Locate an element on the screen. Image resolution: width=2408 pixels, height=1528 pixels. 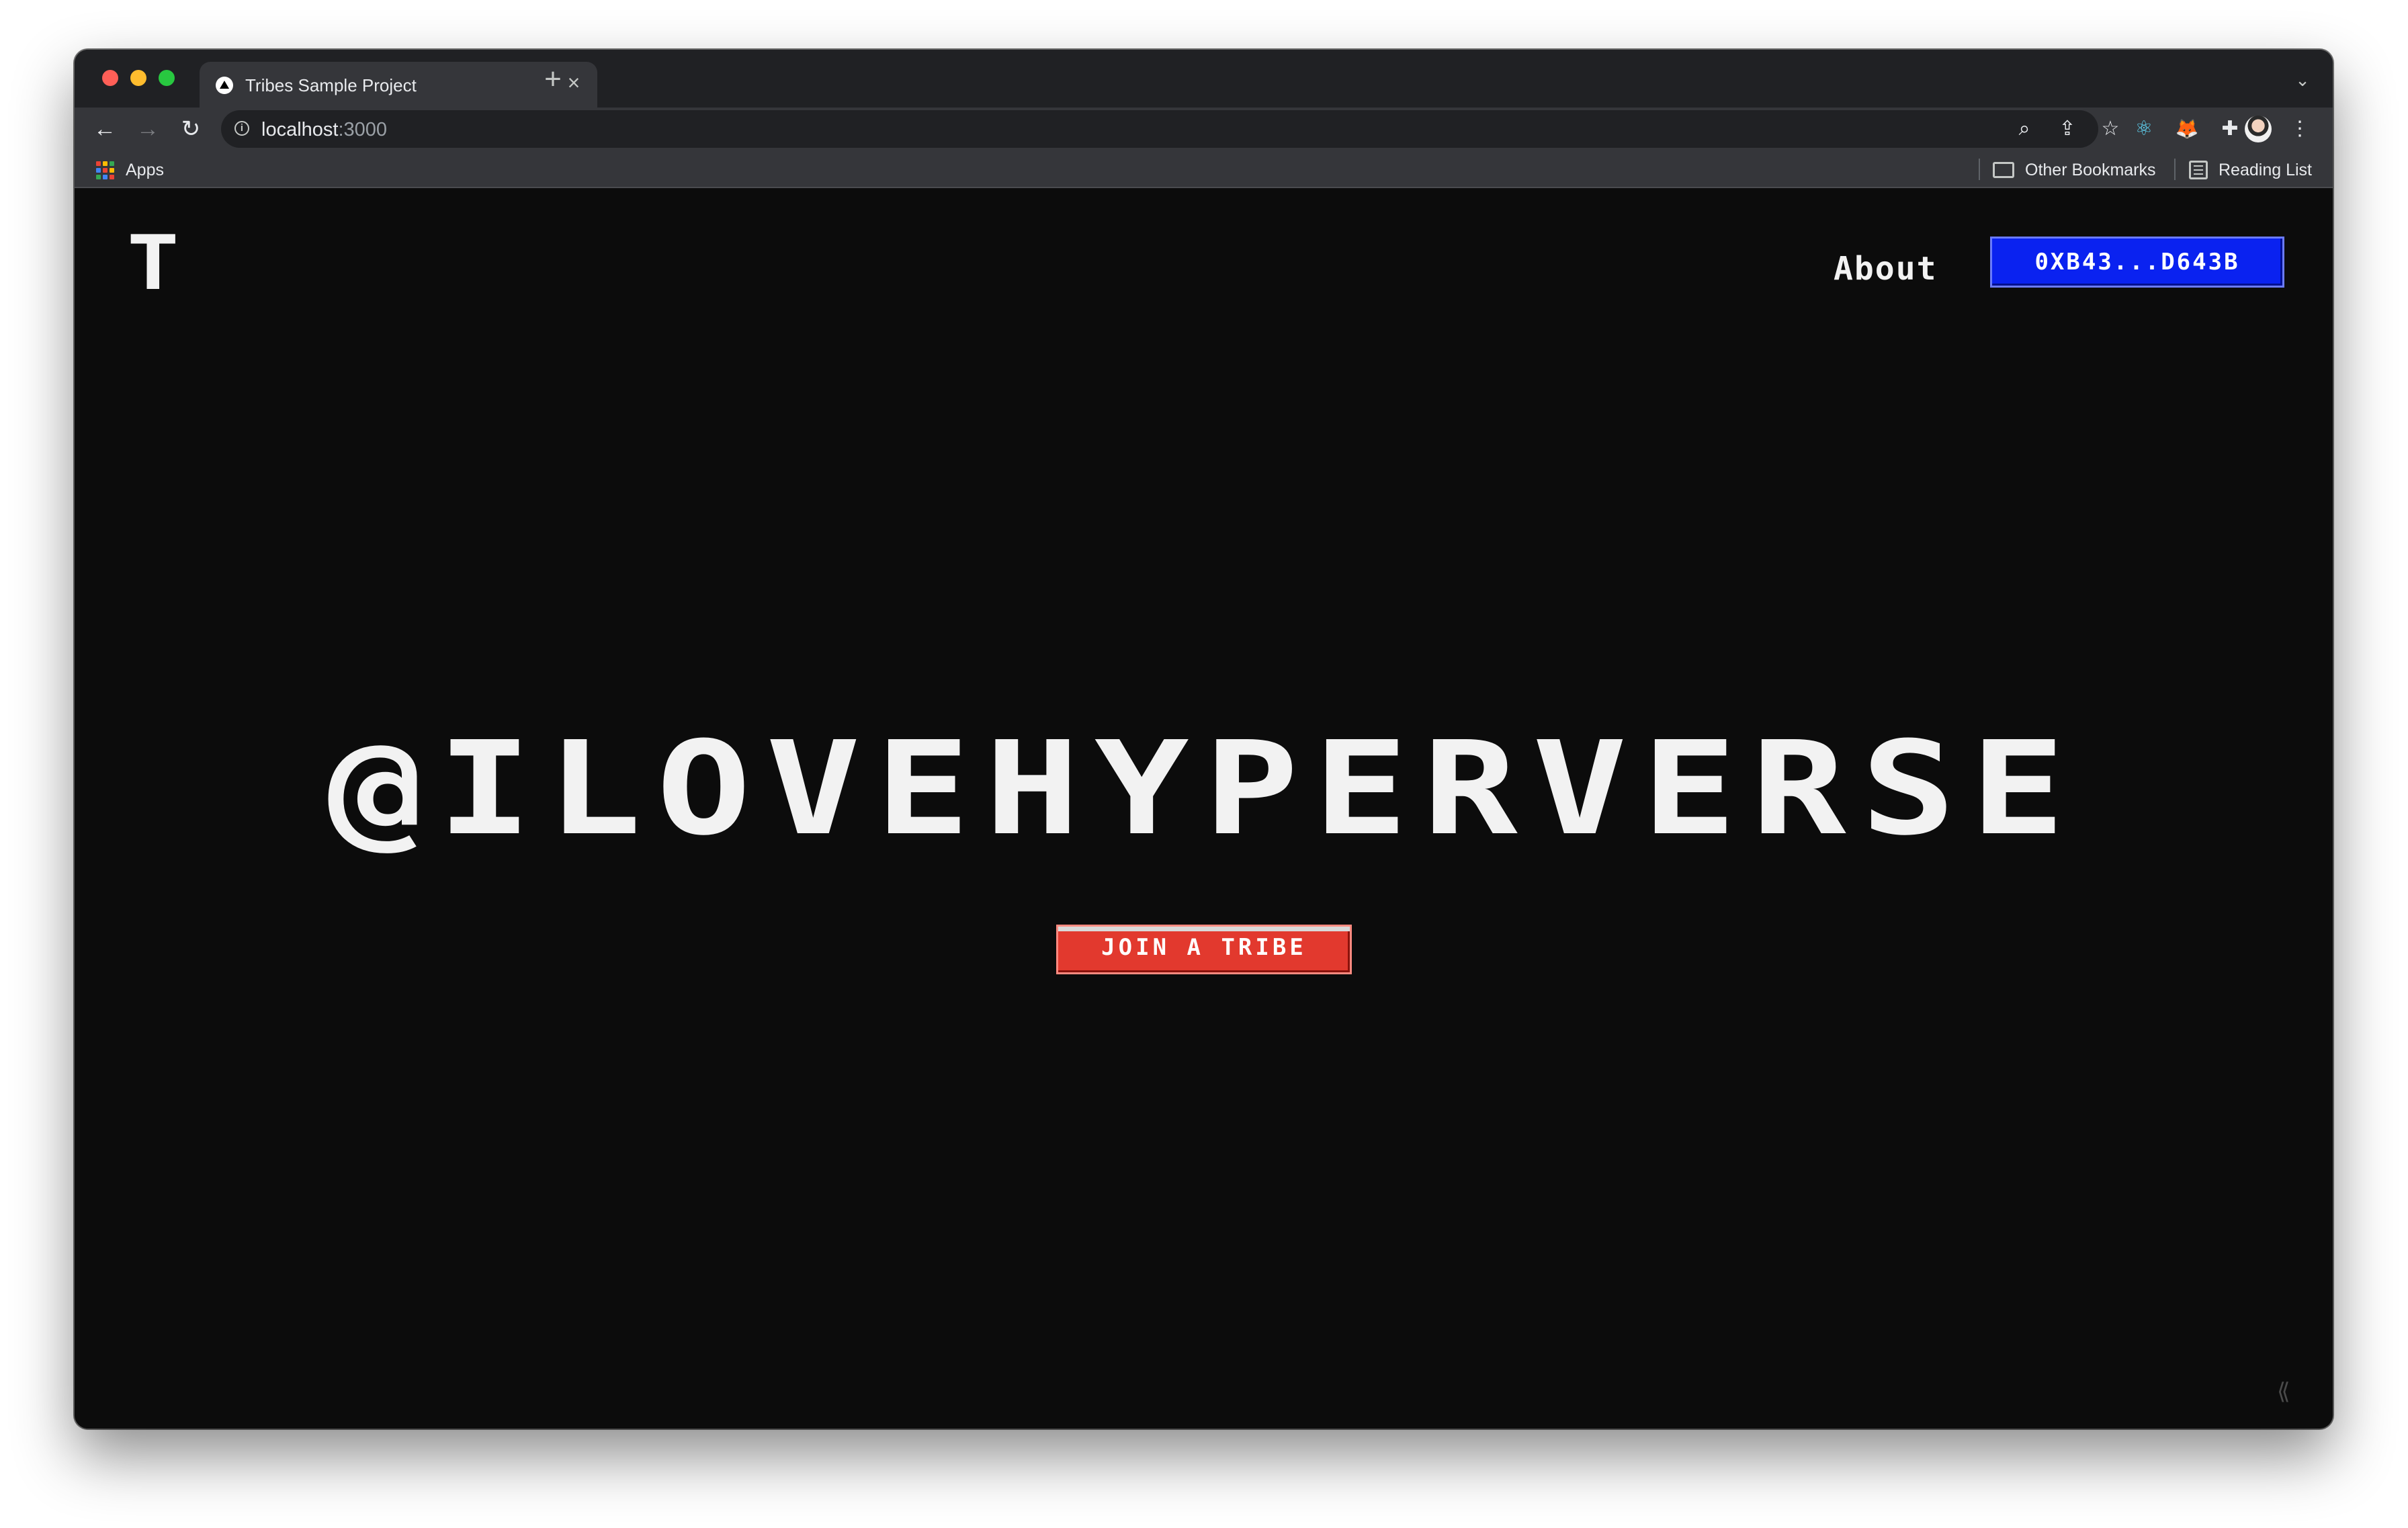
reading-list-icon is located at coordinates (2198, 170).